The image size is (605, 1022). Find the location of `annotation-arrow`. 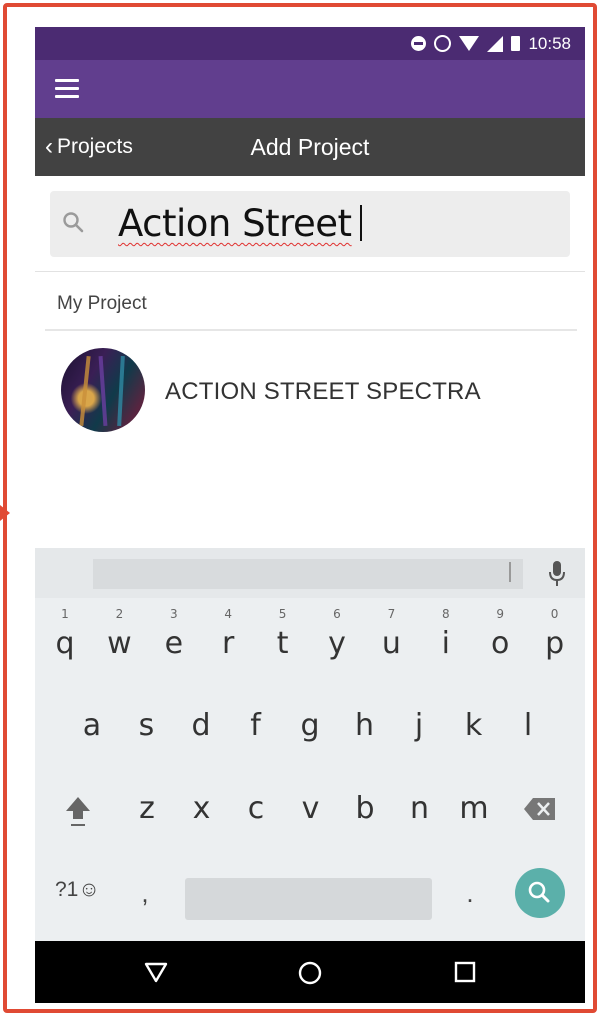

annotation-arrow is located at coordinates (5, 513).